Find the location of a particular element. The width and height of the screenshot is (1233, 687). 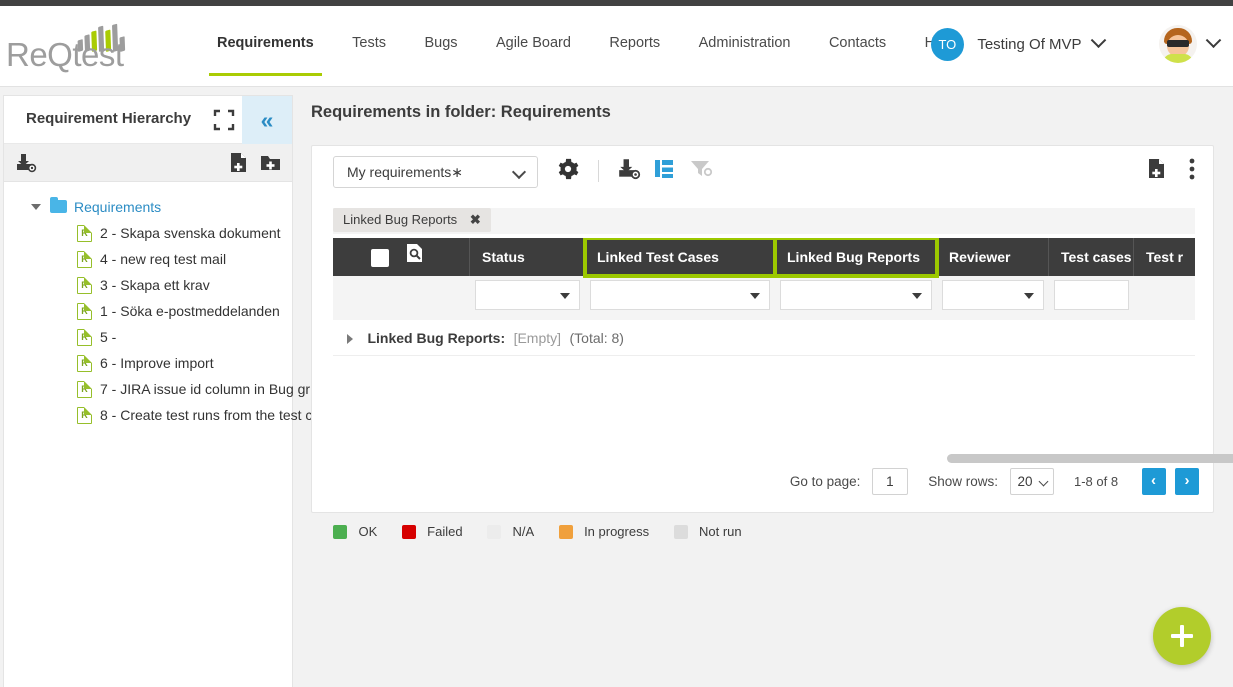

collapse-sidebar-button: « is located at coordinates (267, 120).